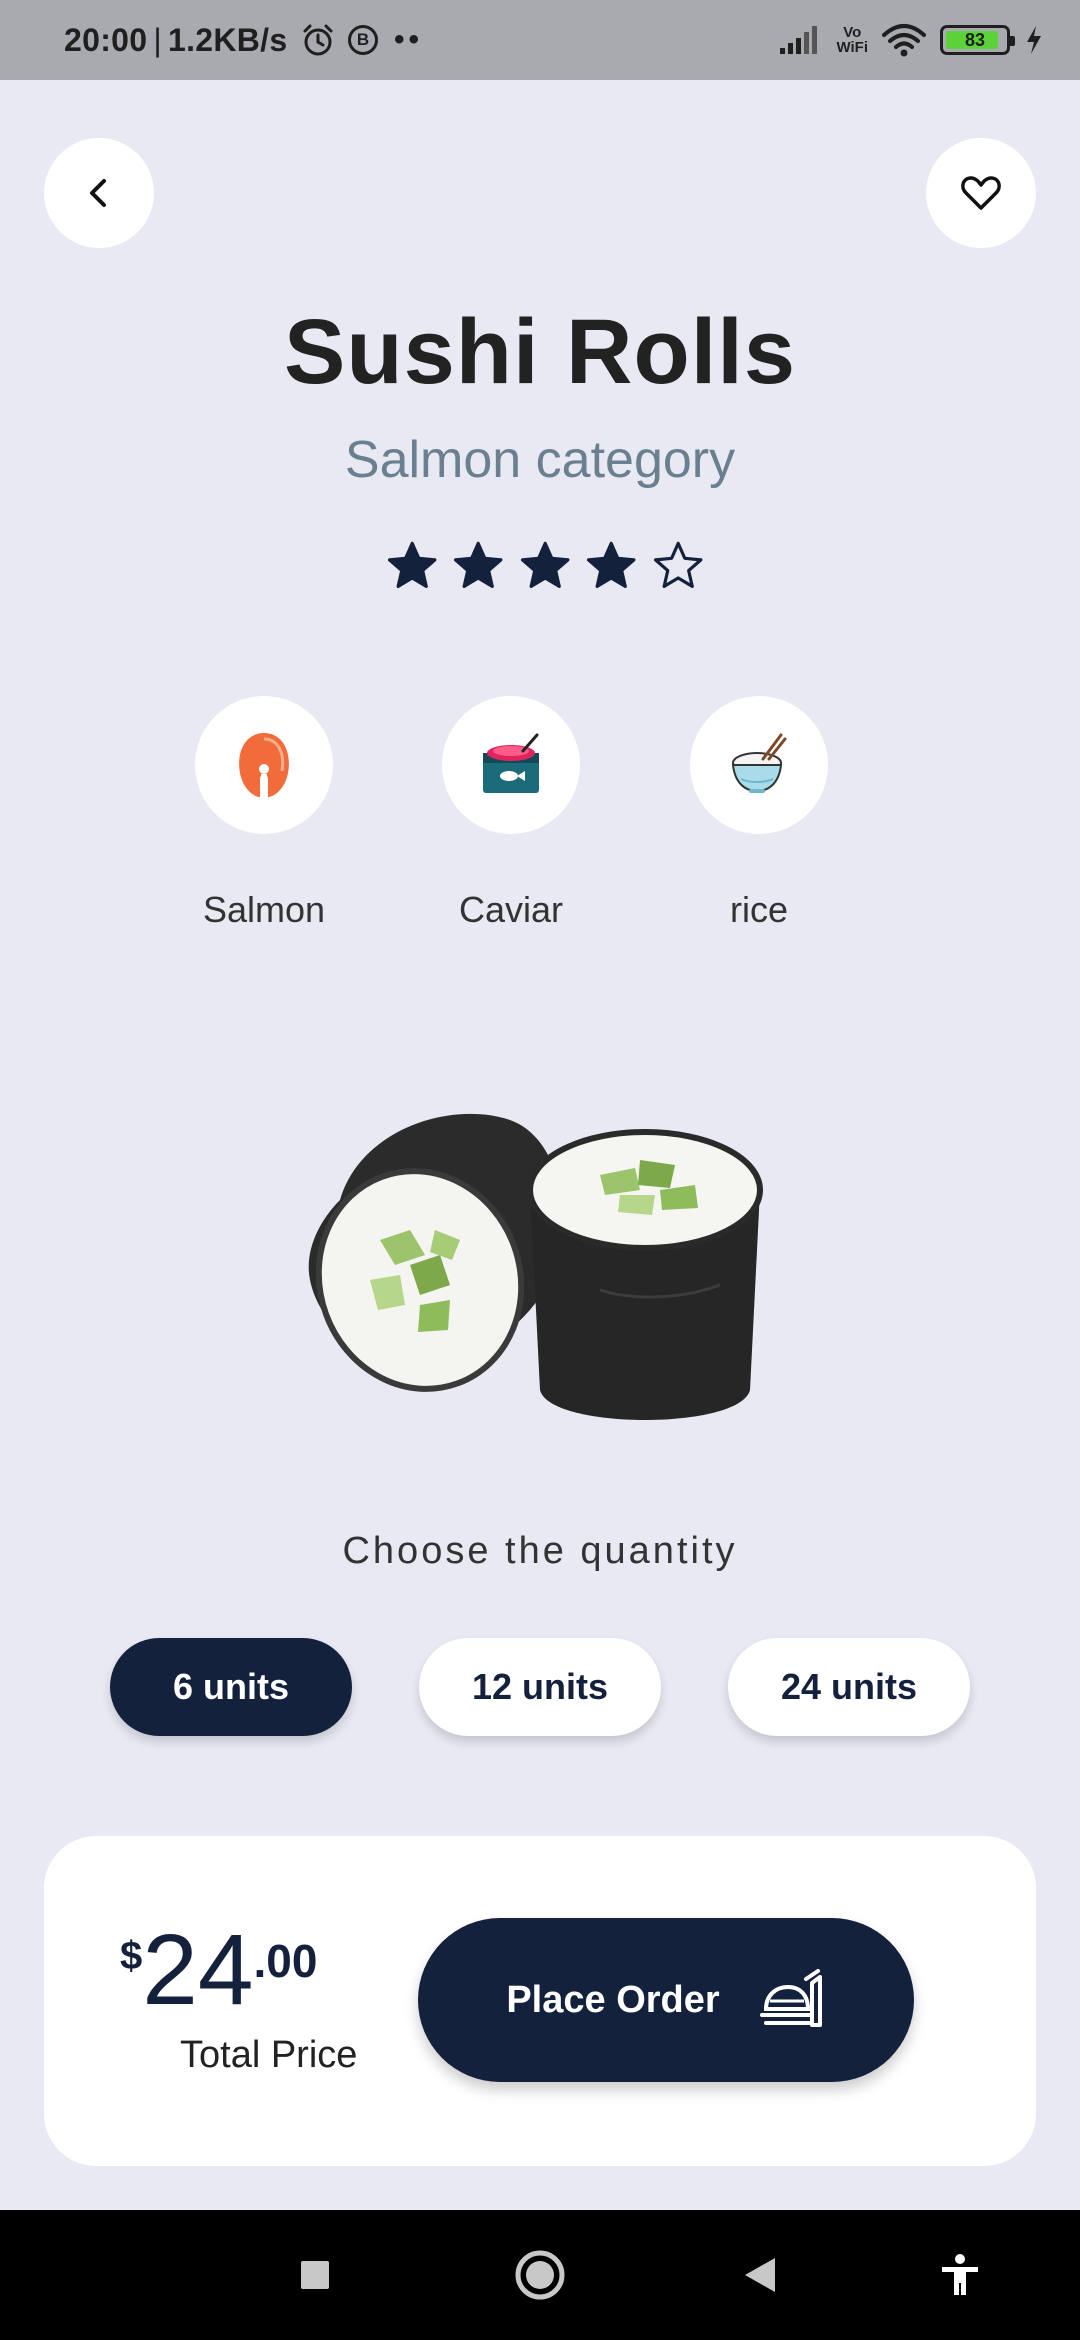 Image resolution: width=1080 pixels, height=2340 pixels. What do you see at coordinates (540, 1551) in the screenshot?
I see `quantity-label: Choose the quantity` at bounding box center [540, 1551].